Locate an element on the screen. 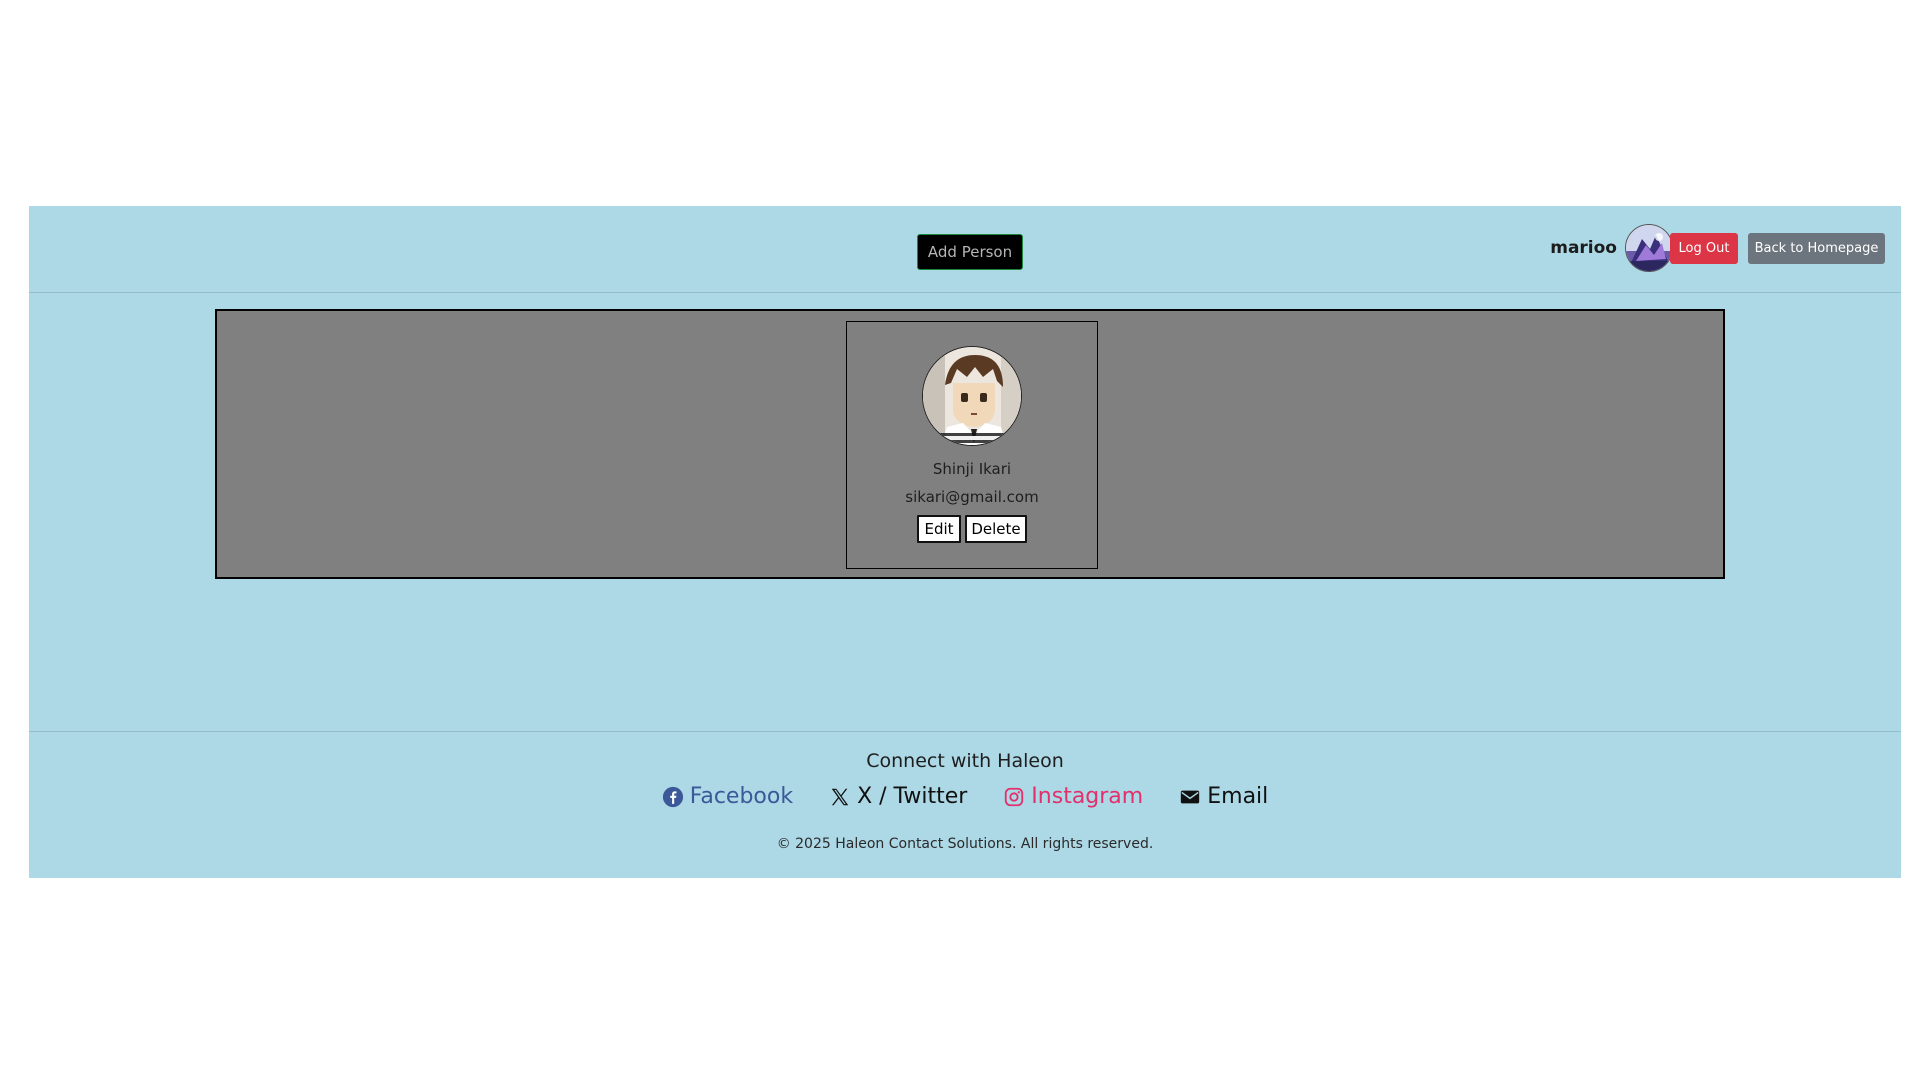 This screenshot has width=1920, height=1080. footer: Connect with Haleon Facebook X / Twitter is located at coordinates (965, 805).